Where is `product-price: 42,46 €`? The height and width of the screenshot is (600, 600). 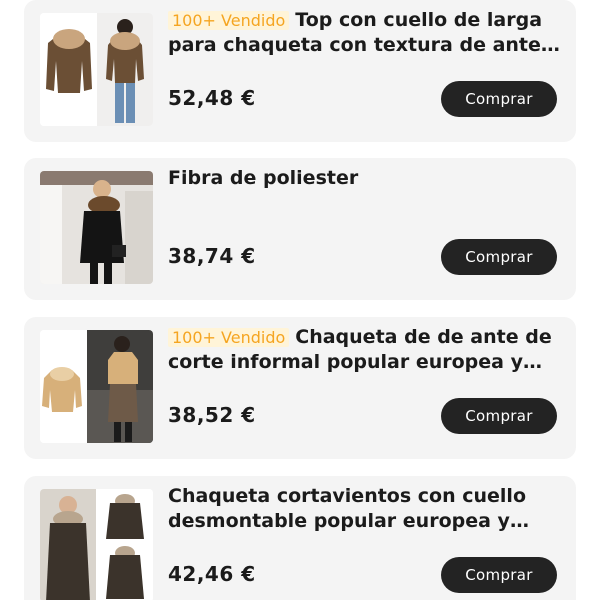 product-price: 42,46 € is located at coordinates (212, 574).